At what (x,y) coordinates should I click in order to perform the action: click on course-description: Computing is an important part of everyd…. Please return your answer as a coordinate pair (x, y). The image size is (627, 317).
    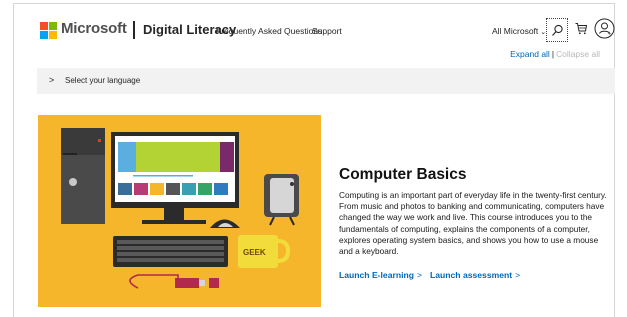
    Looking at the image, I should click on (473, 223).